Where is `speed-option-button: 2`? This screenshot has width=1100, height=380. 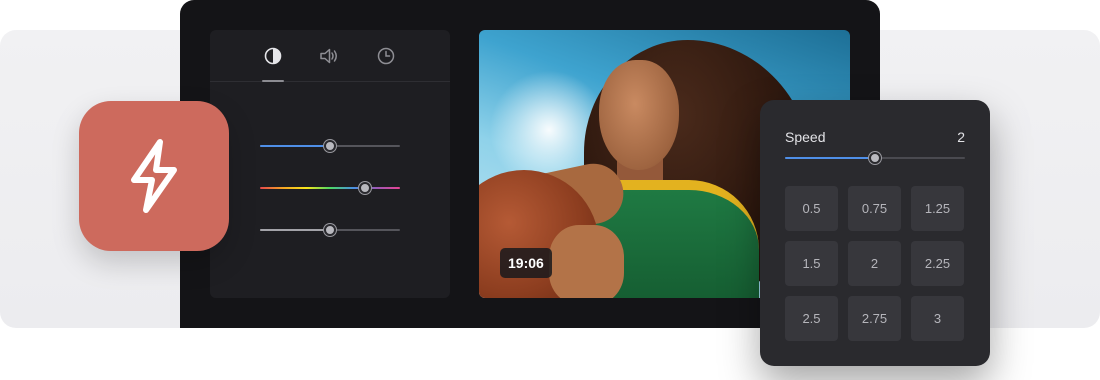 speed-option-button: 2 is located at coordinates (874, 263).